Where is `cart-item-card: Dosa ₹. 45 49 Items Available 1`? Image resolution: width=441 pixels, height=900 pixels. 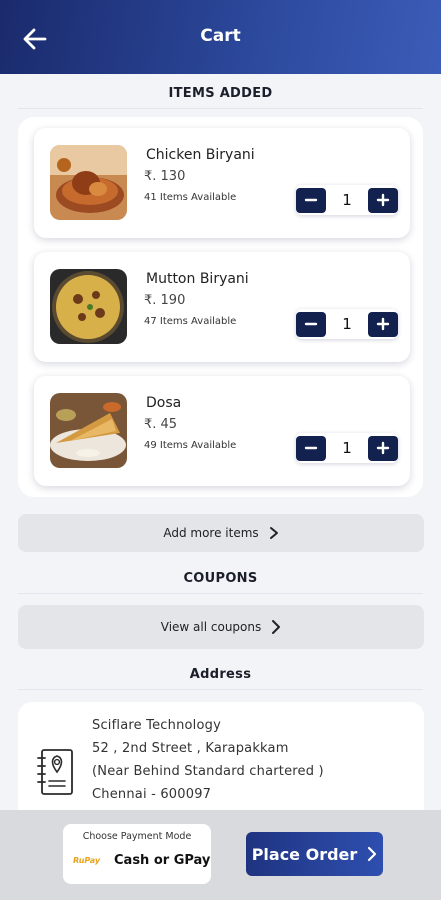 cart-item-card: Dosa ₹. 45 49 Items Available 1 is located at coordinates (222, 431).